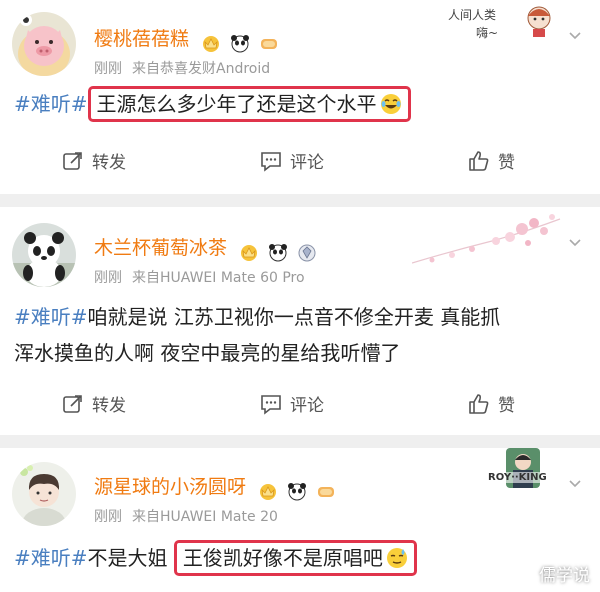  I want to click on post-meta: 刚刚 来自HUAWEI Mate 20, so click(186, 516).